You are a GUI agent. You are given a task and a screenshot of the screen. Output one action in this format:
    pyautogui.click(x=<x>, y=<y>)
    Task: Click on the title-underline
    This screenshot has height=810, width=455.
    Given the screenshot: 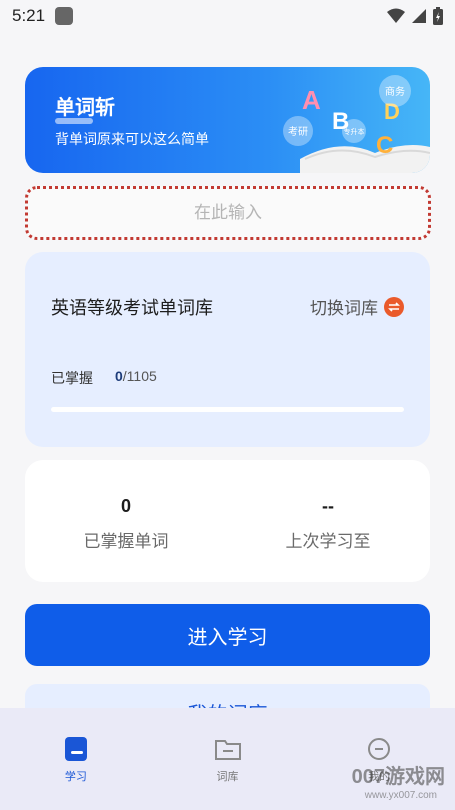 What is the action you would take?
    pyautogui.click(x=74, y=121)
    